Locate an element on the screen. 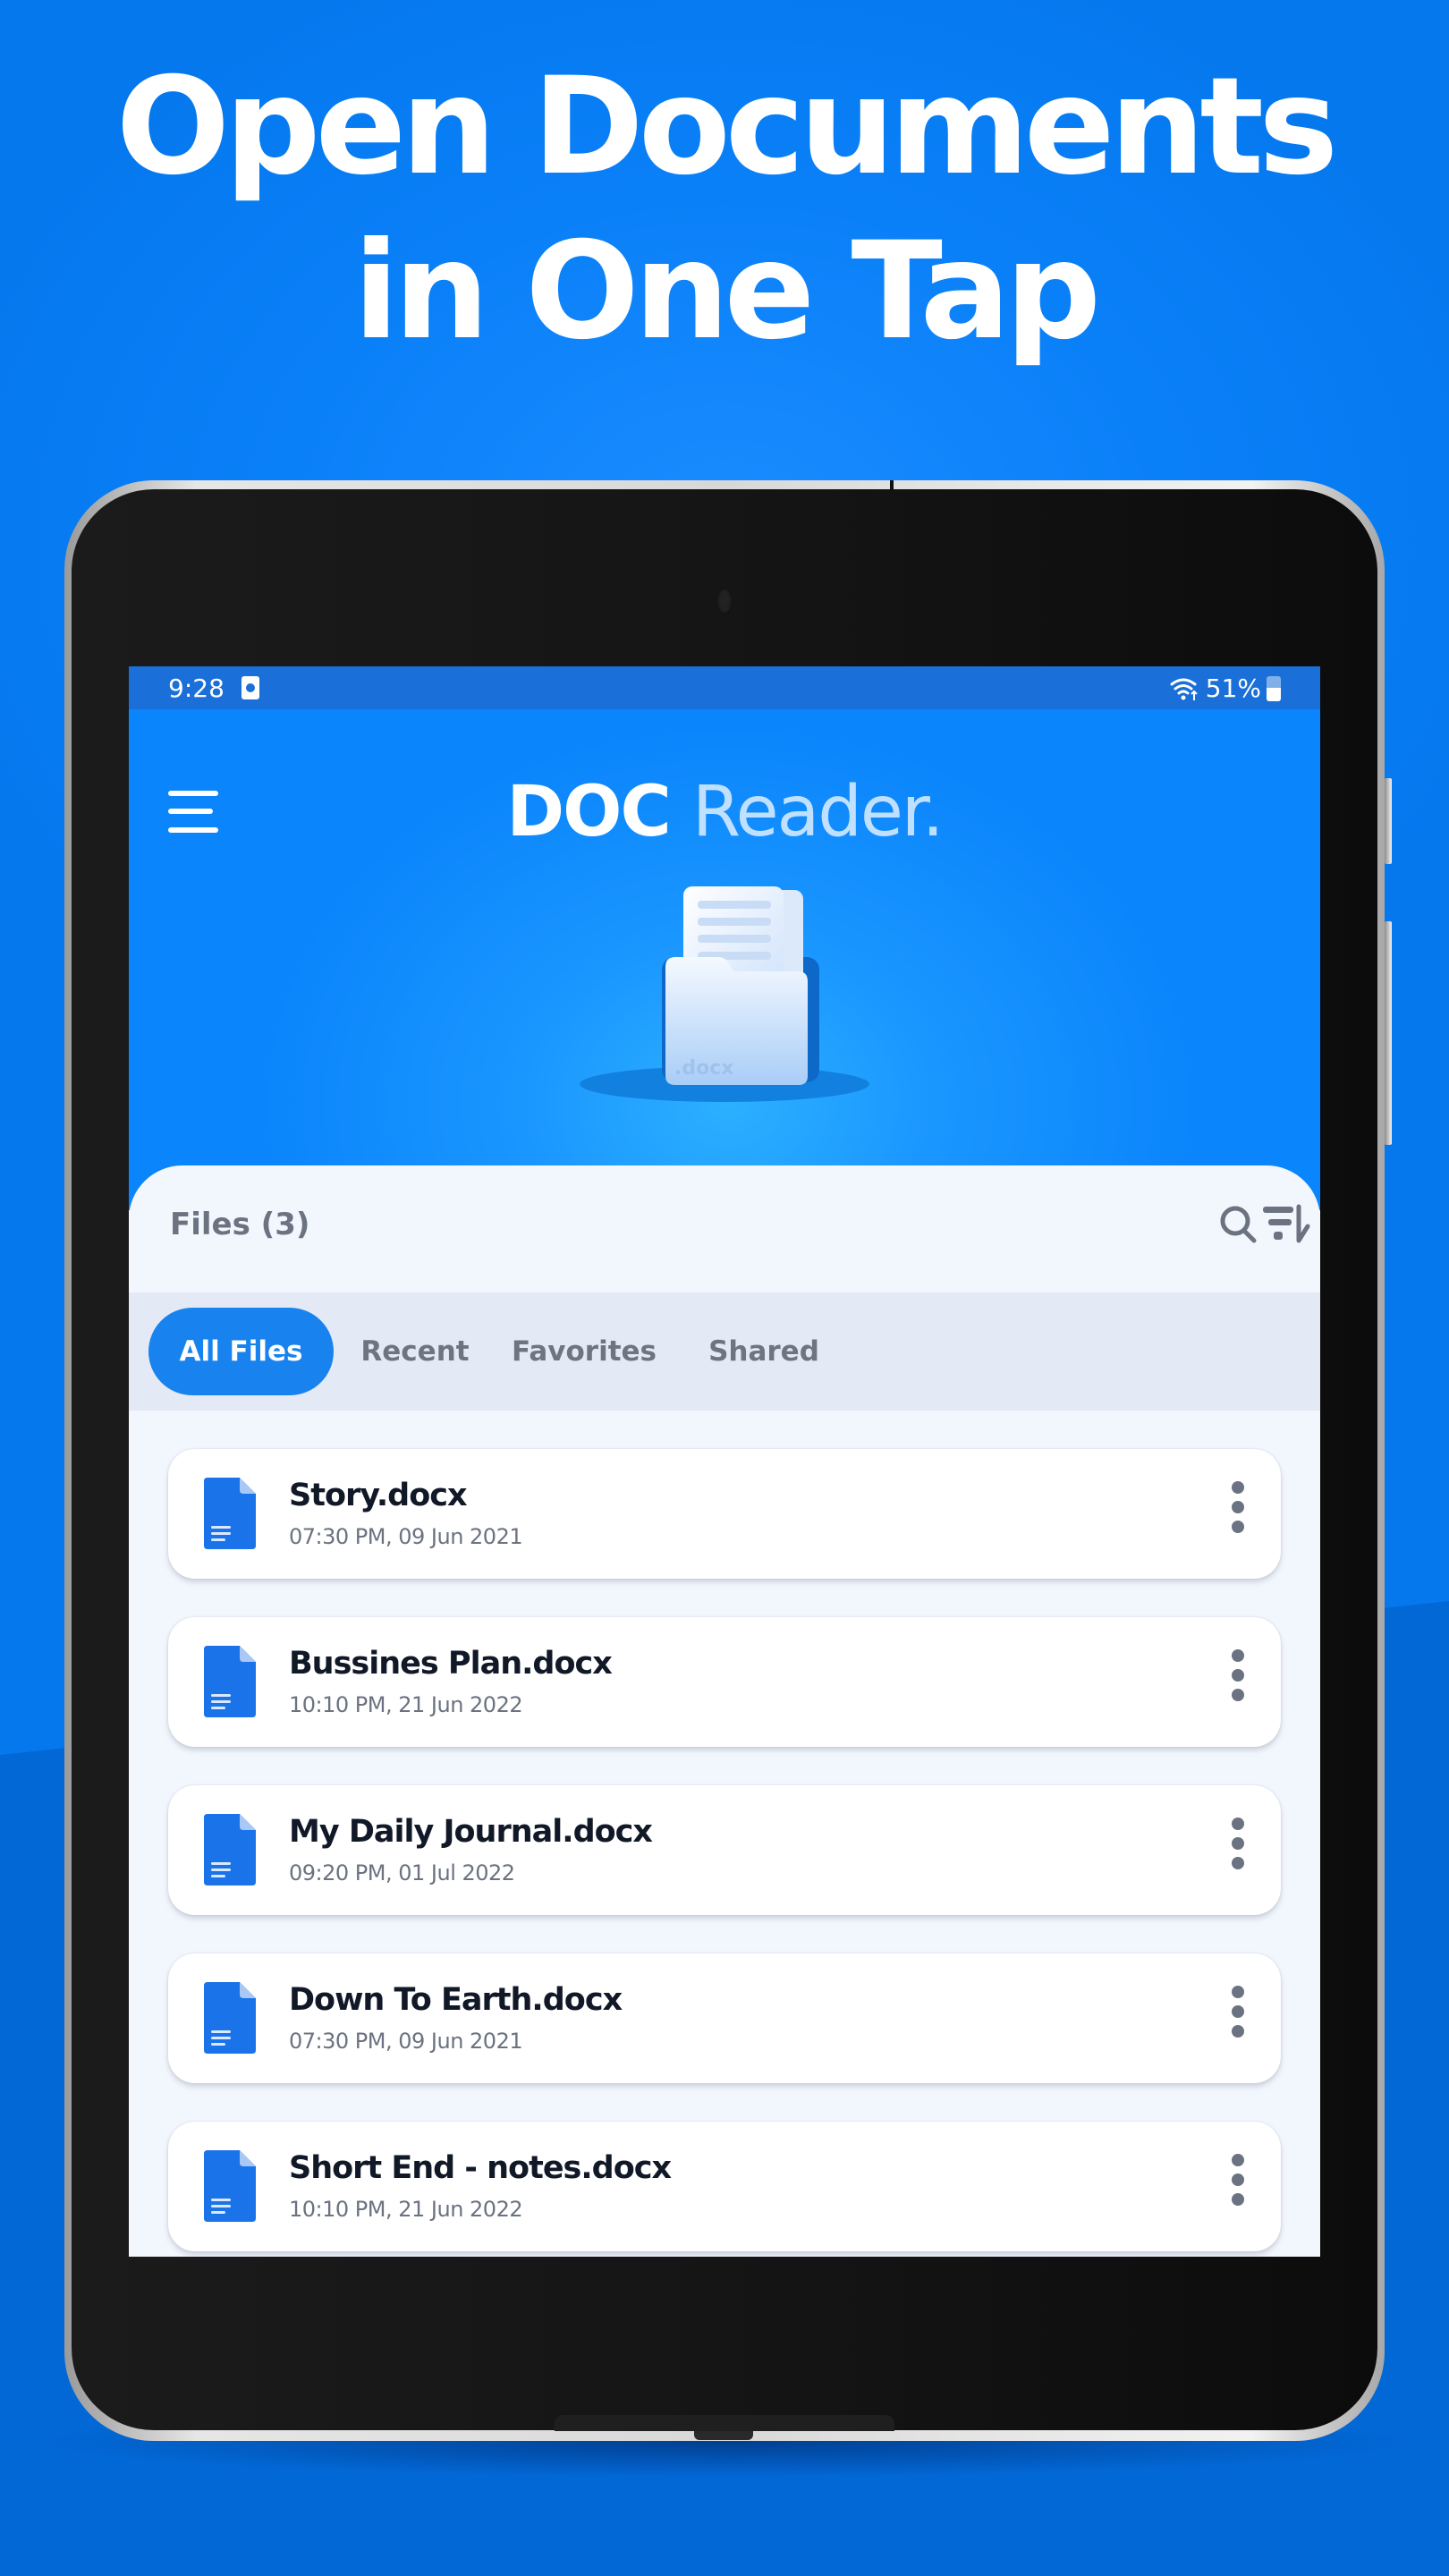 This screenshot has width=1449, height=2576. promo-headline: Open Documents in One Tap is located at coordinates (724, 209).